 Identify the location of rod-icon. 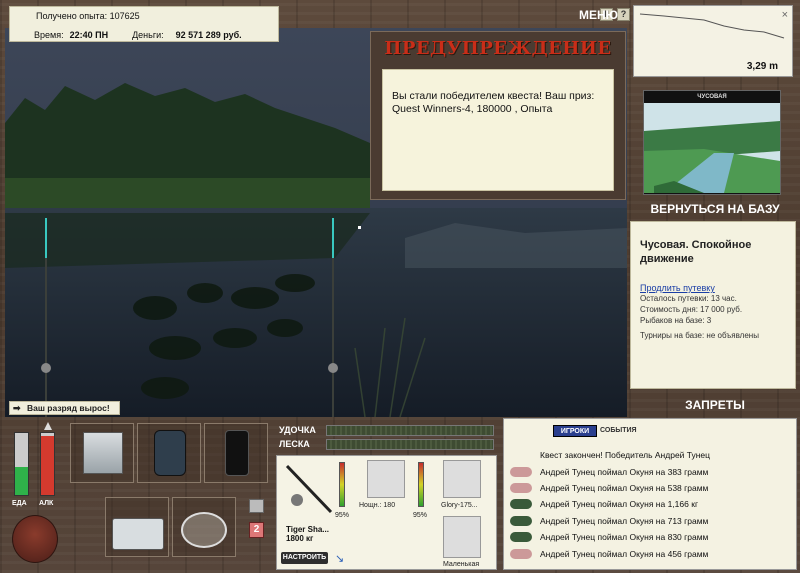
(309, 489).